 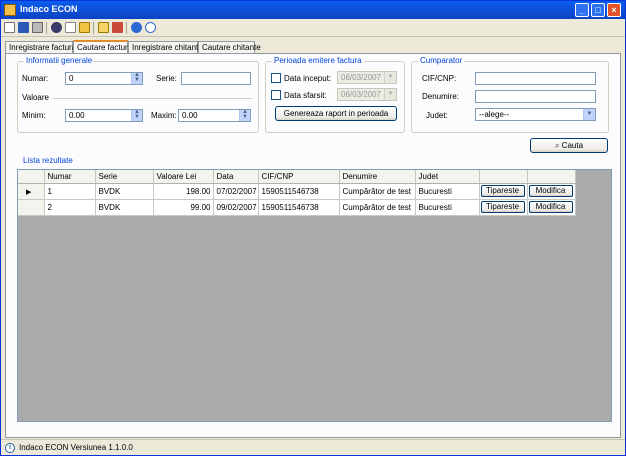 I want to click on maximize-button: □, so click(x=598, y=10).